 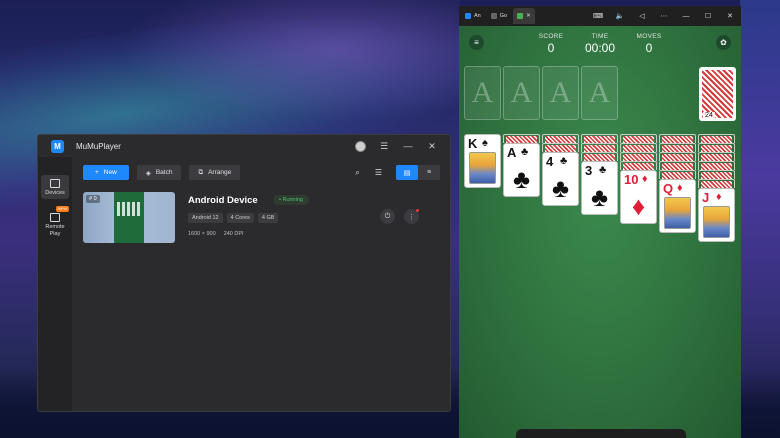 What do you see at coordinates (473, 143) in the screenshot?
I see `card-rank: K` at bounding box center [473, 143].